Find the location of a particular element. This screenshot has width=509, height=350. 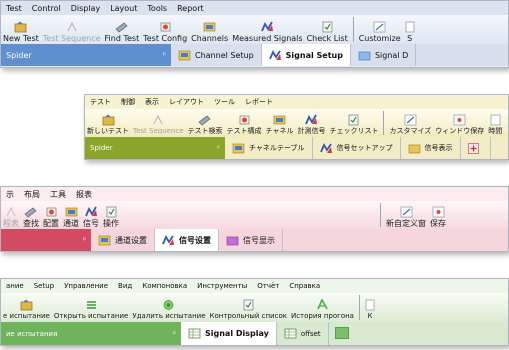

customize-button: 新自定义窗 is located at coordinates (406, 217).